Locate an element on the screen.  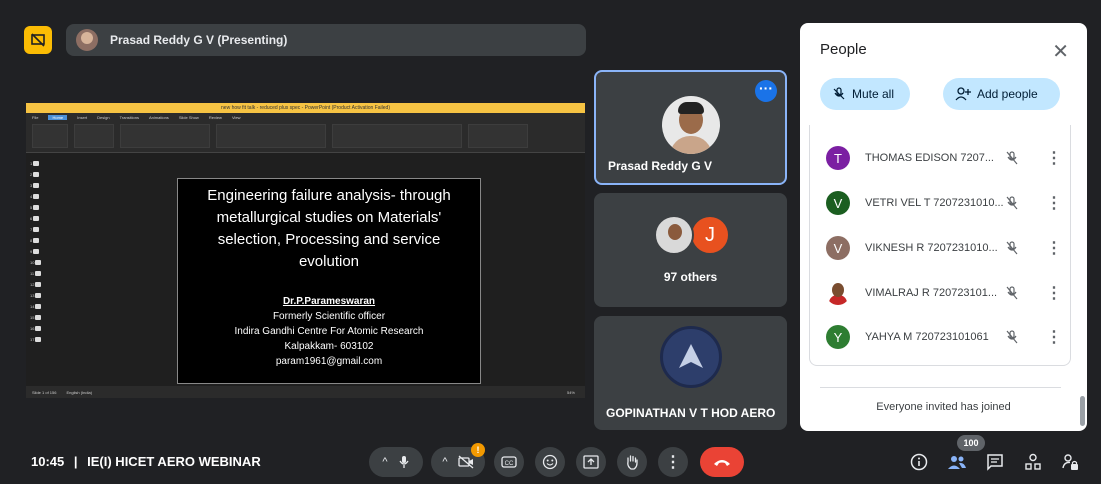
captions-icon: CC is located at coordinates (509, 462).